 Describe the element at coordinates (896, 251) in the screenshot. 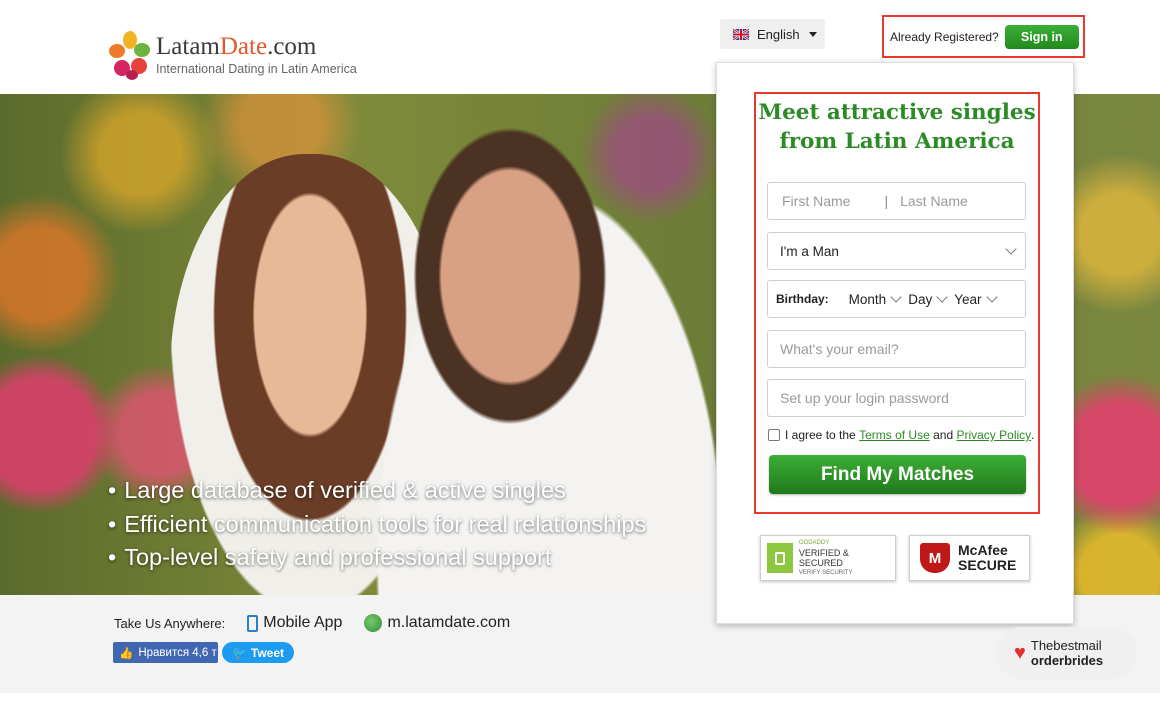

I see `gender-select: I'm a Man` at that location.